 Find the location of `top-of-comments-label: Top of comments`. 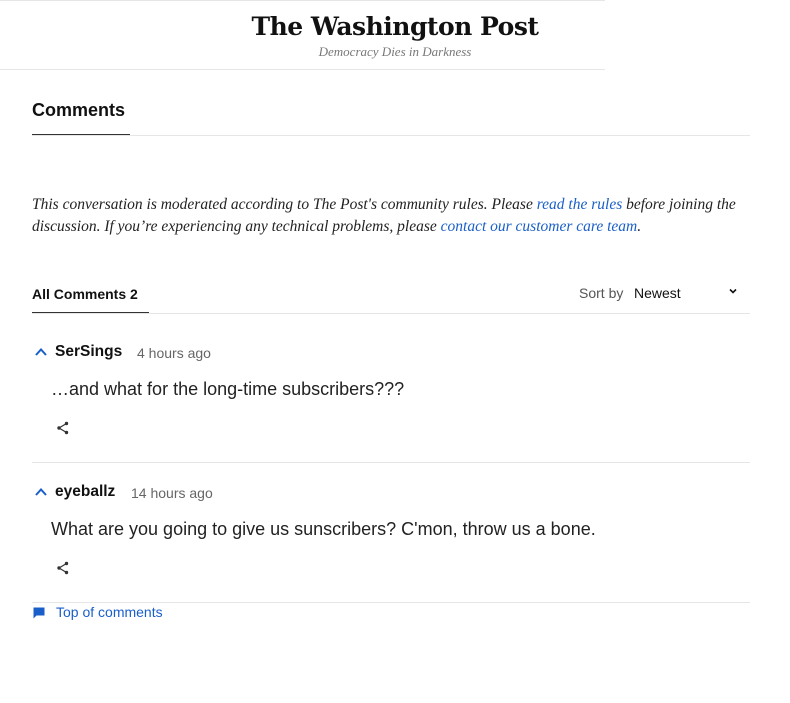

top-of-comments-label: Top of comments is located at coordinates (109, 612).